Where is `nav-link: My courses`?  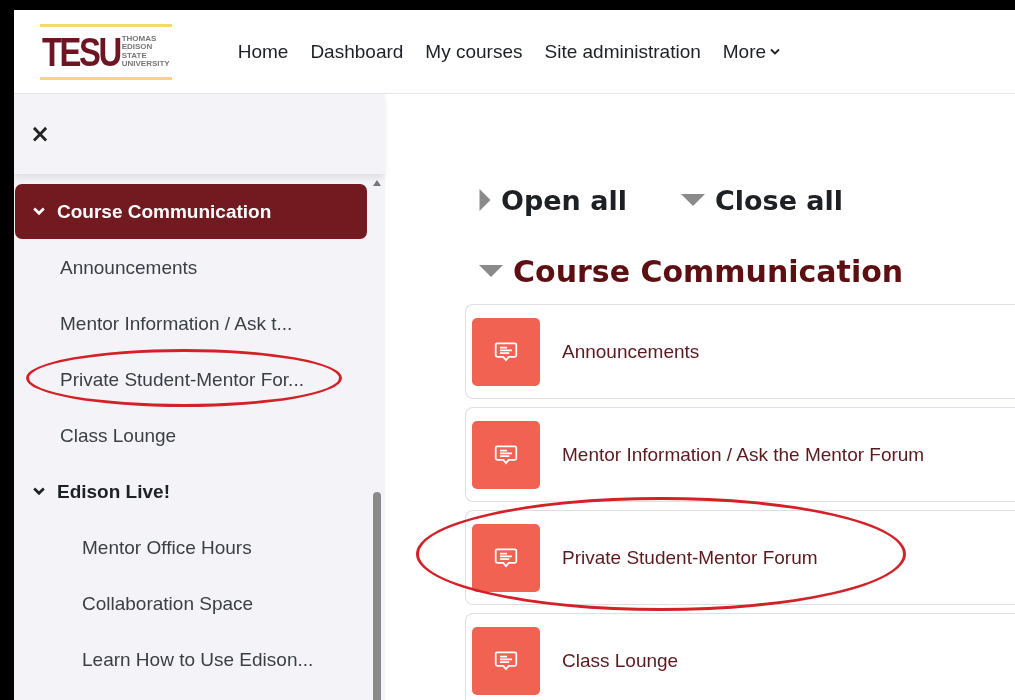
nav-link: My courses is located at coordinates (474, 51).